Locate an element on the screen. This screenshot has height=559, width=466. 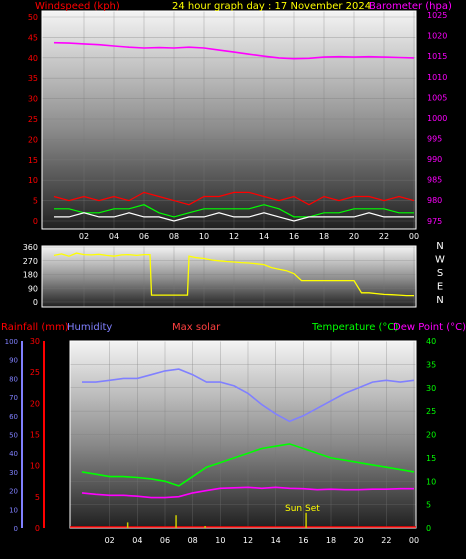
baro-y-tick: 1000 is located at coordinates (437, 118).